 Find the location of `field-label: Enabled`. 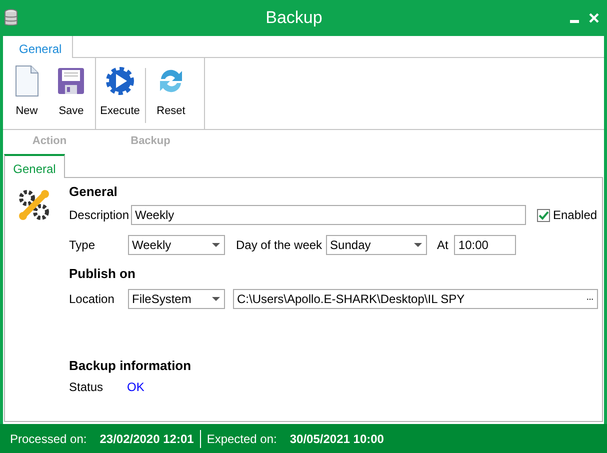

field-label: Enabled is located at coordinates (575, 215).